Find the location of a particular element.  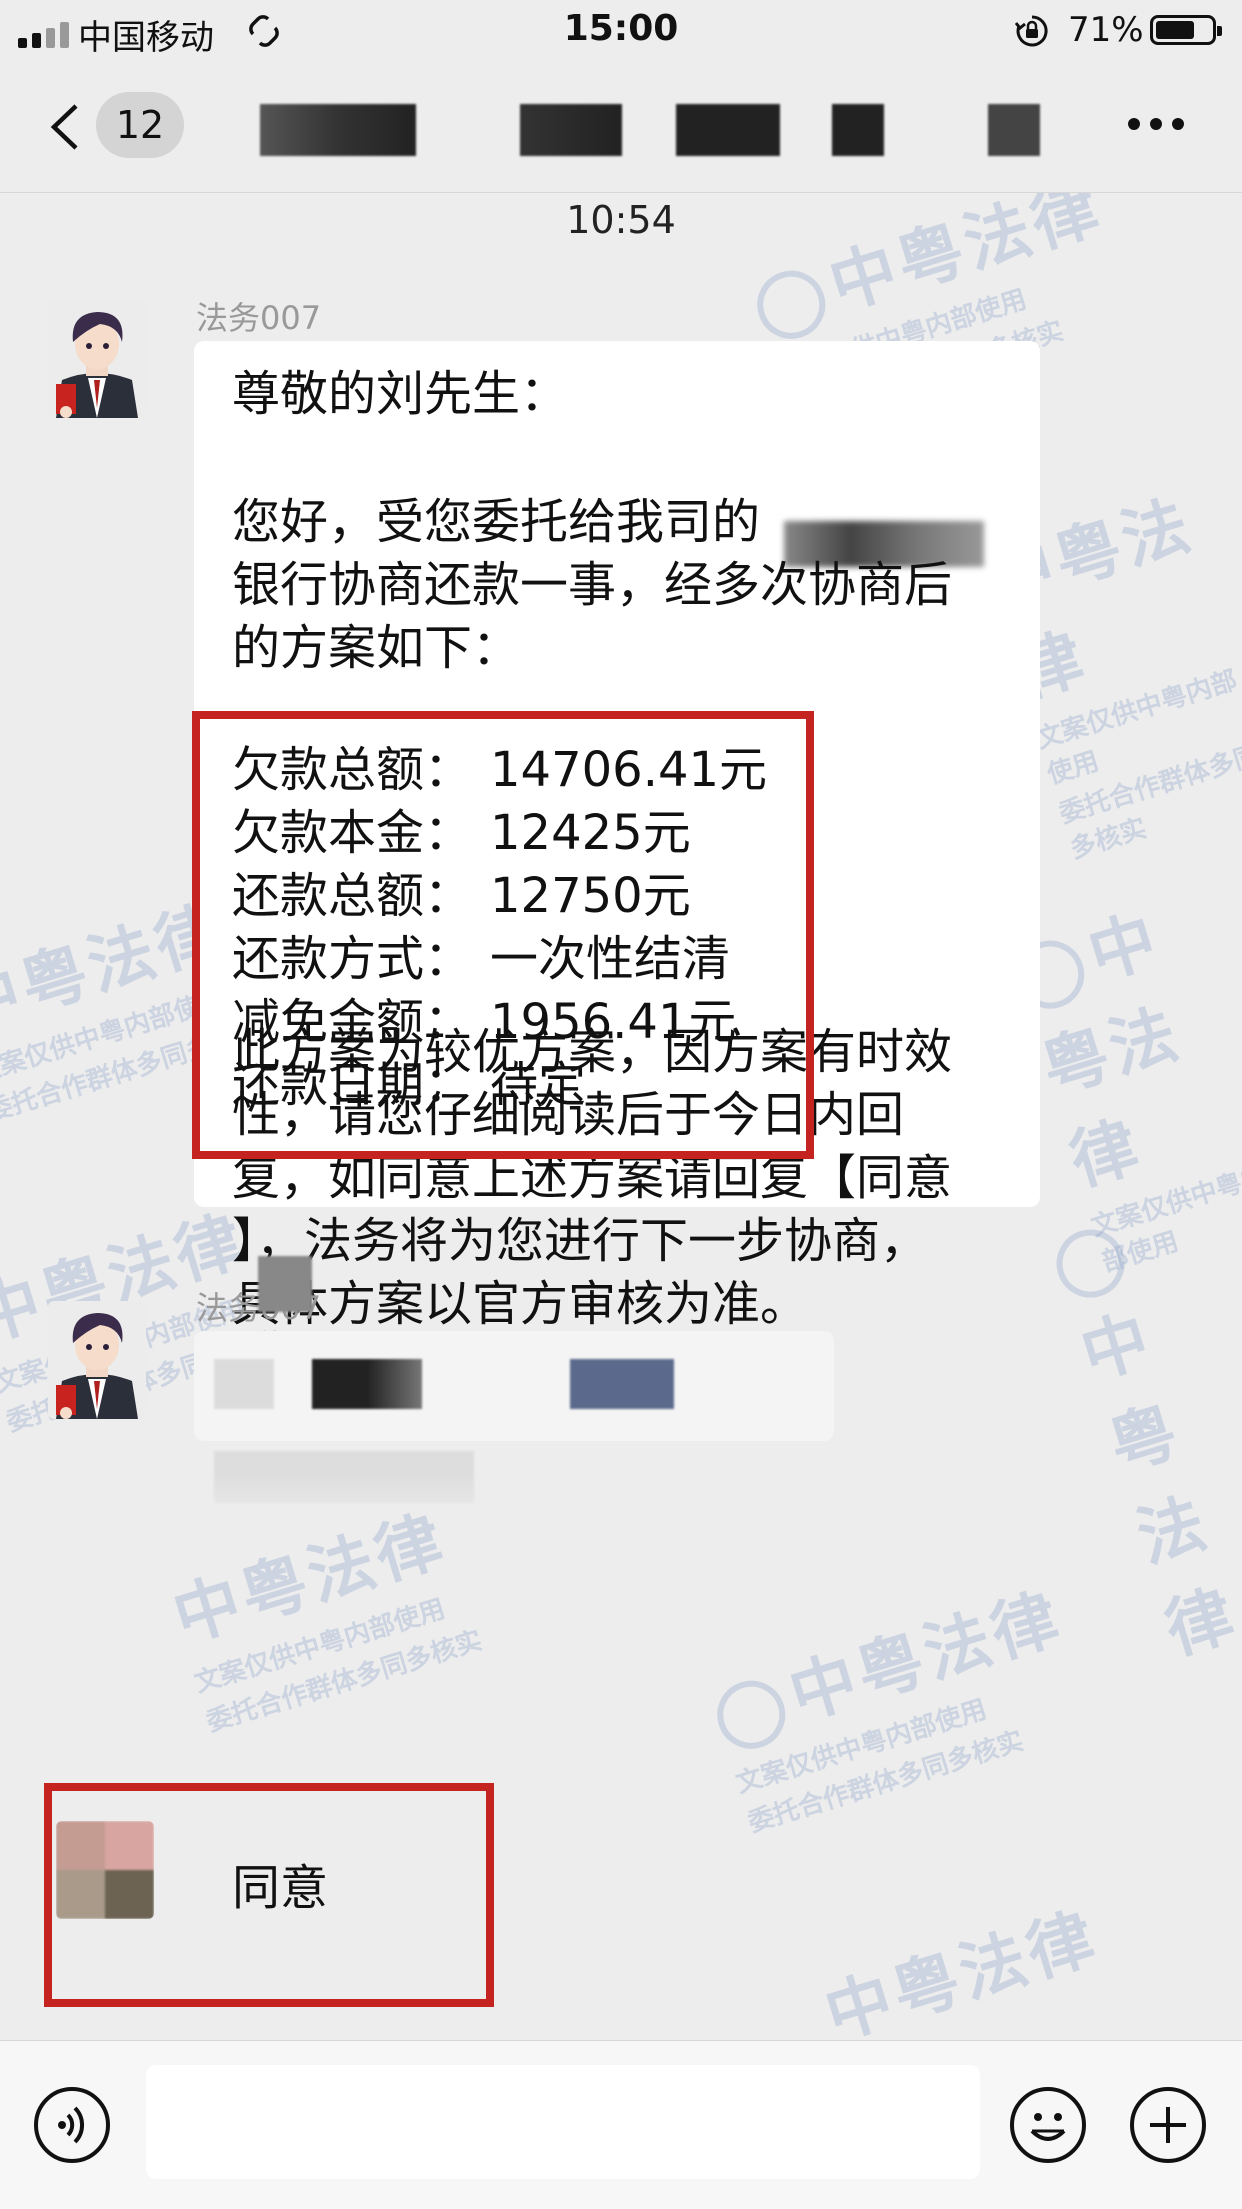

message-intro: 您好，受您委托给我司的 is located at coordinates (496, 522).